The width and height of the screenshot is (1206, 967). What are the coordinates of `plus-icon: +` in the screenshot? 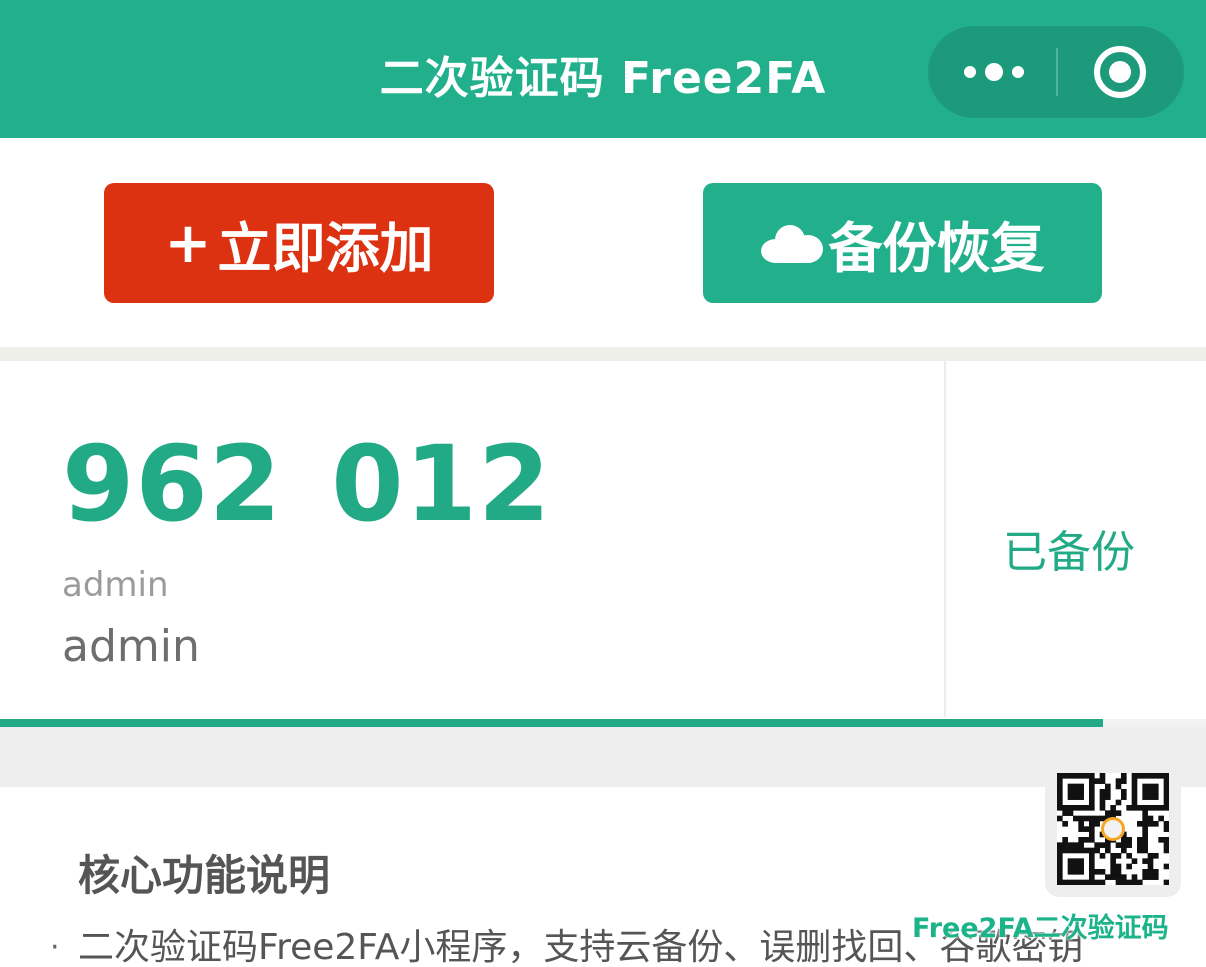 It's located at (188, 243).